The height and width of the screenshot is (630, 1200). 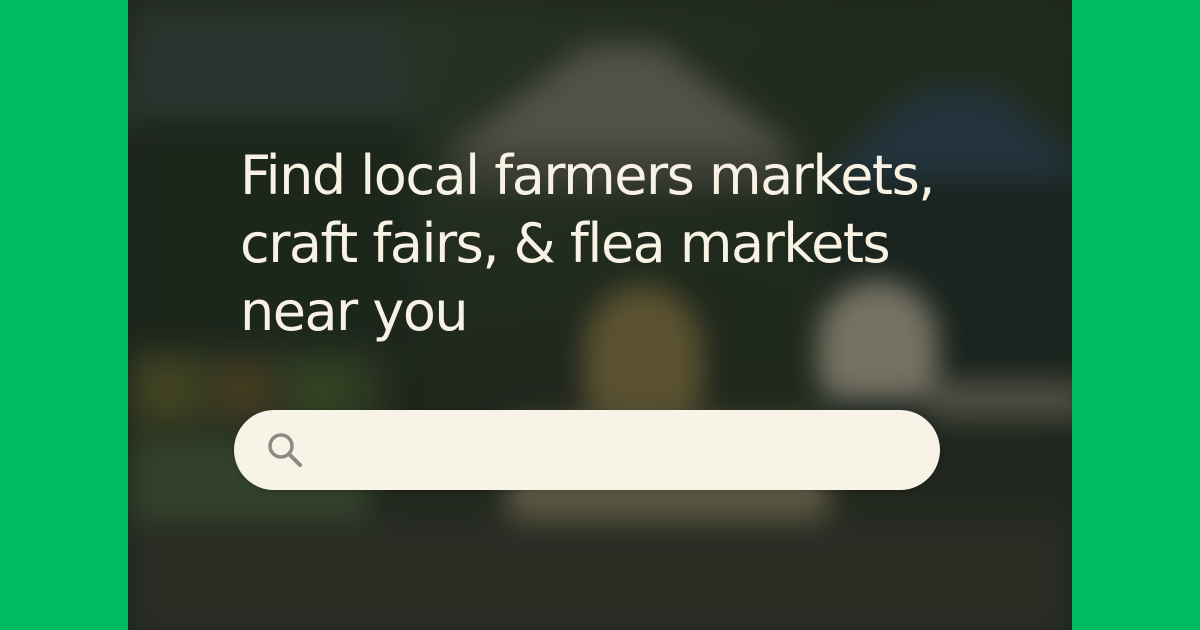 I want to click on search-bar, so click(x=587, y=450).